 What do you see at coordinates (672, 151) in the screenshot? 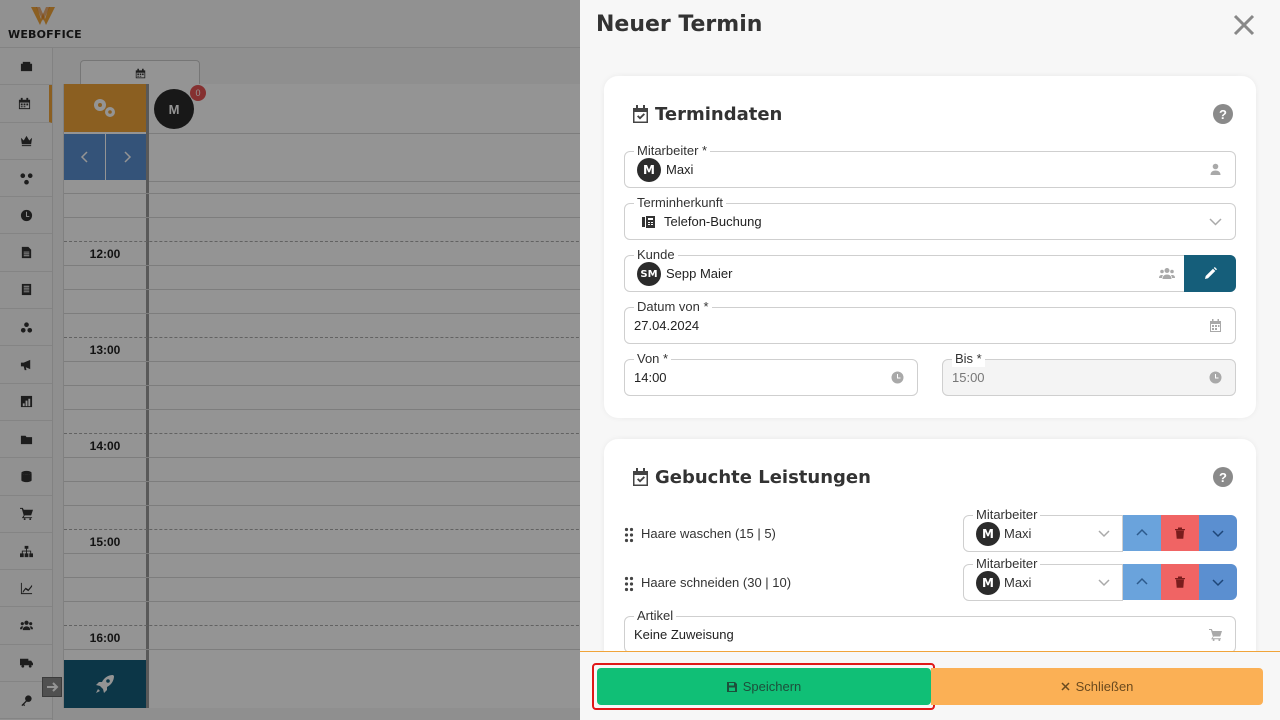
I see `field-label: Mitarbeiter *` at bounding box center [672, 151].